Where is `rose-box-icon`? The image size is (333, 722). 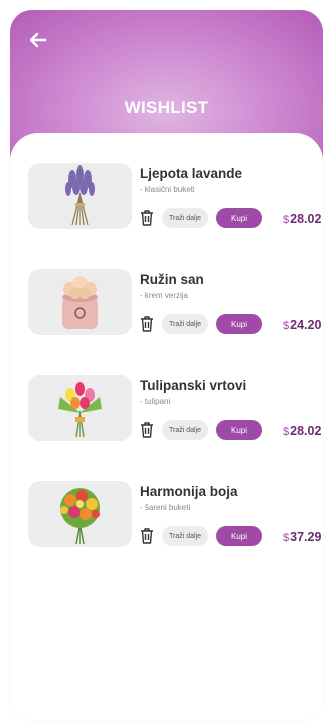
rose-box-icon is located at coordinates (80, 302).